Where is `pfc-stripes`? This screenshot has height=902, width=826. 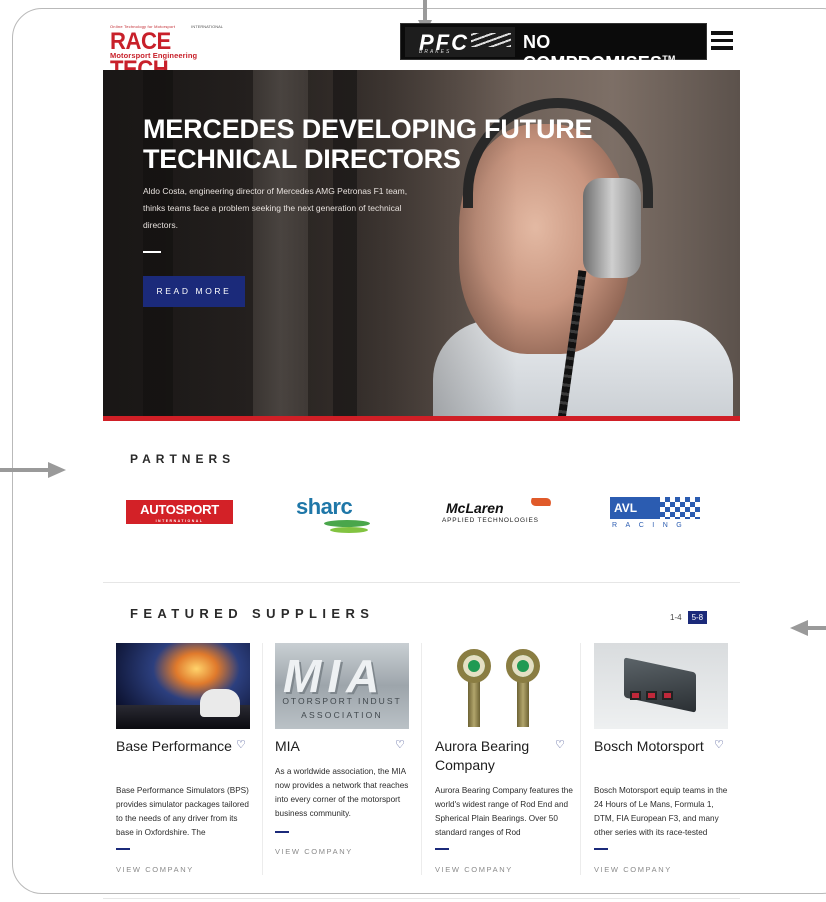
pfc-stripes is located at coordinates (491, 40).